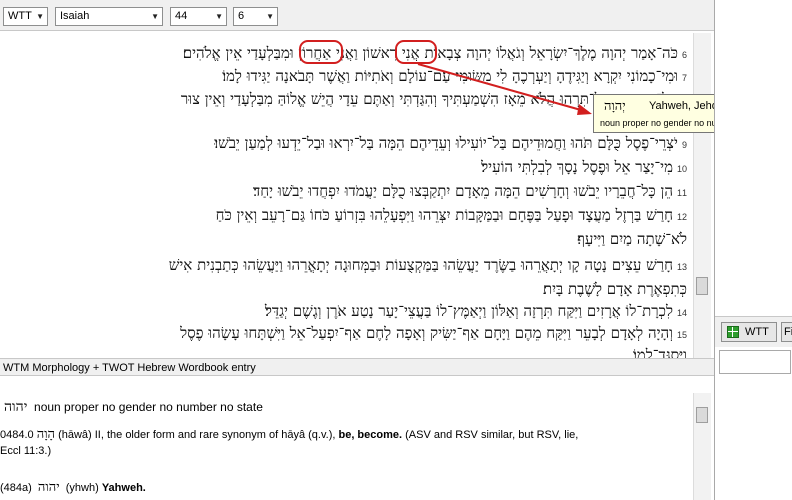 The image size is (792, 500). I want to click on wtt-button: WTT, so click(749, 332).